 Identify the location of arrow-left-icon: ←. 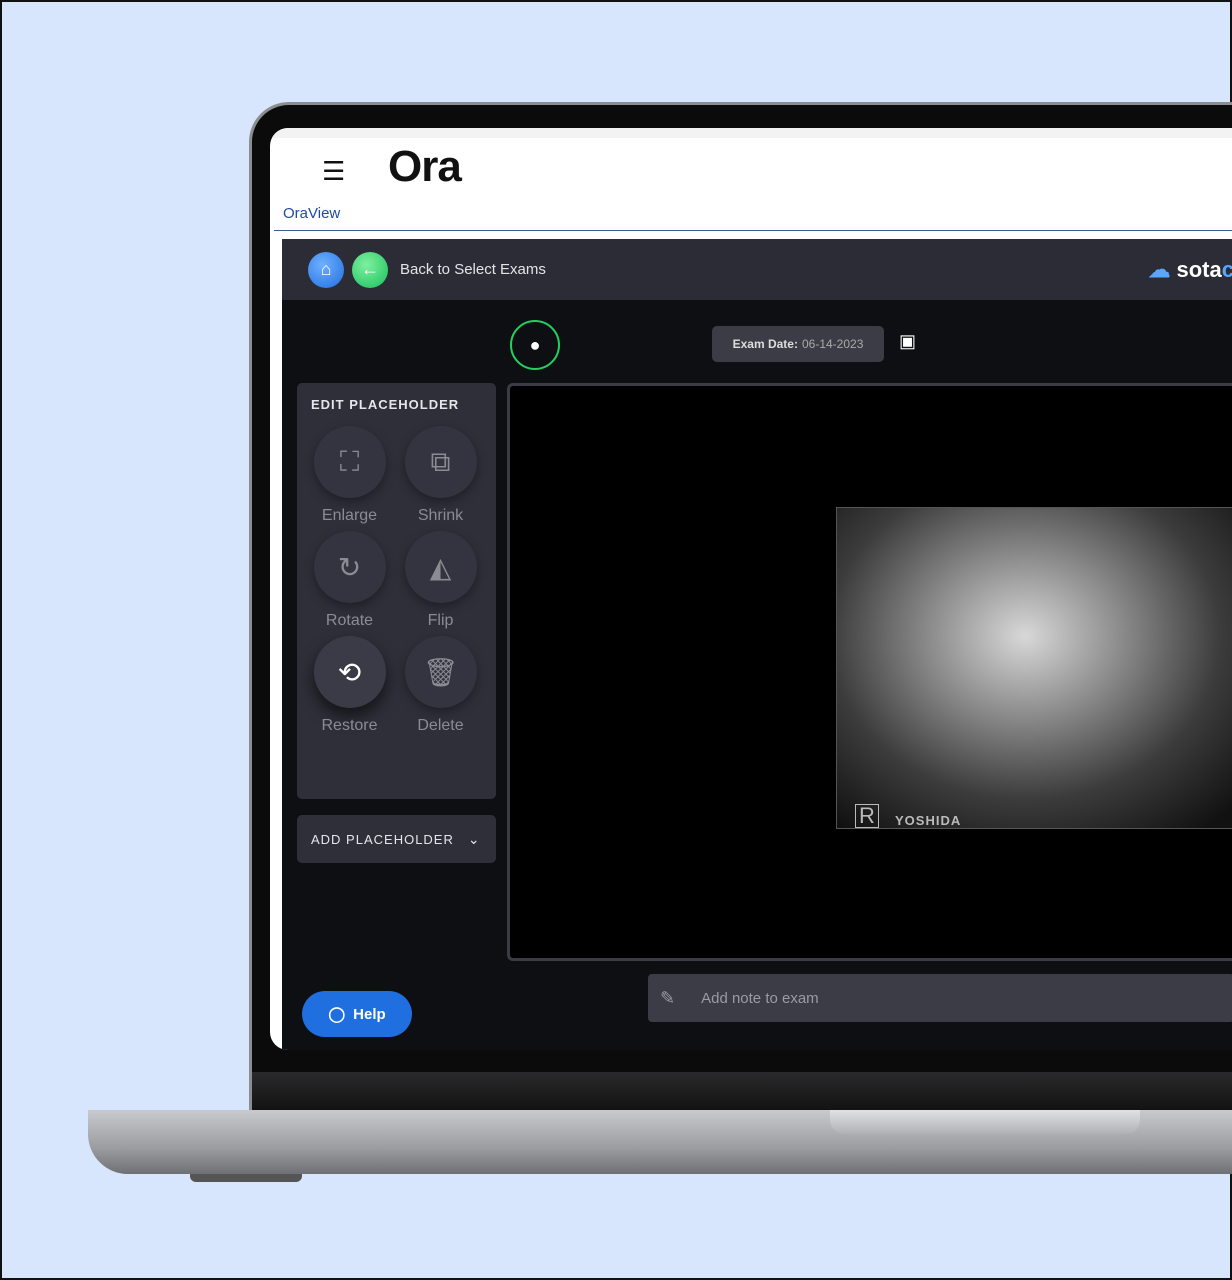
(370, 269).